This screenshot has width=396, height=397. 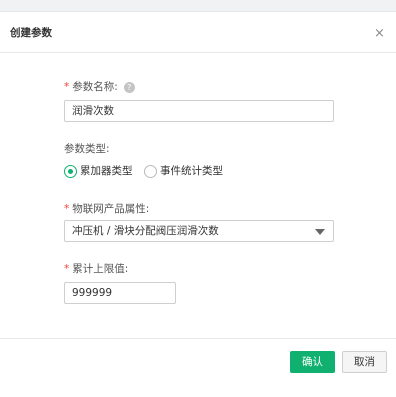 I want to click on iot-product-attr-select: 冲压机 / 滑块分配阀压润滑次数, so click(x=199, y=231).